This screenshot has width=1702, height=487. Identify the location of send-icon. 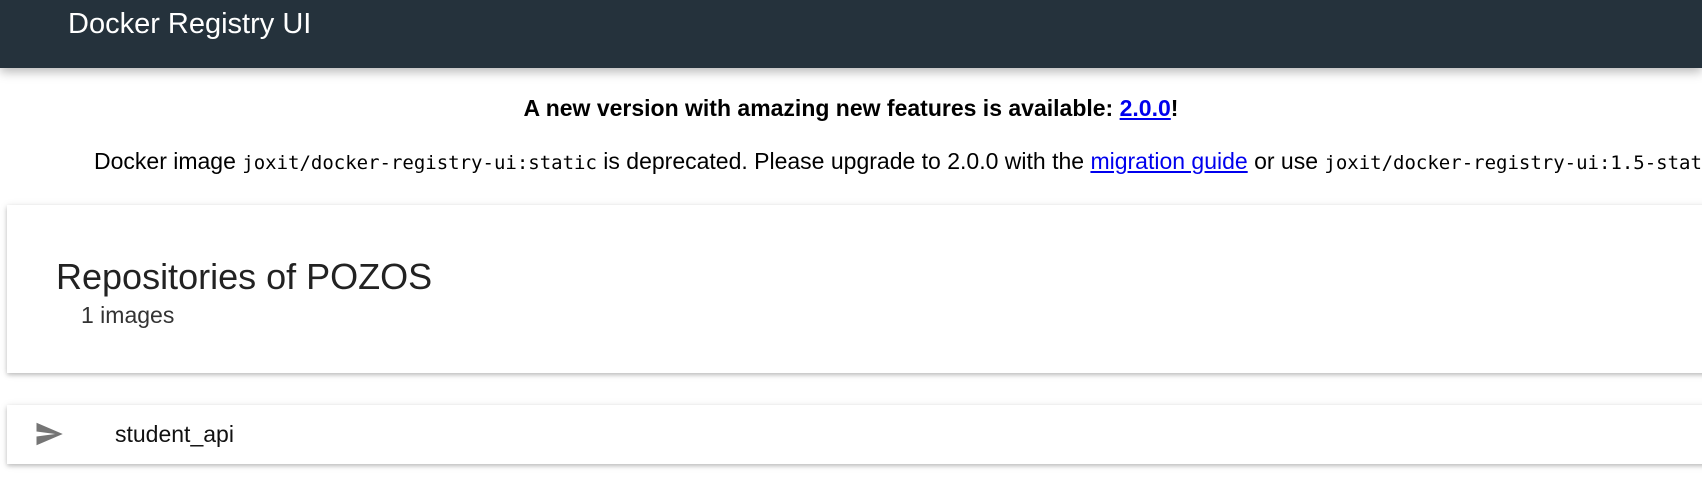
(49, 434).